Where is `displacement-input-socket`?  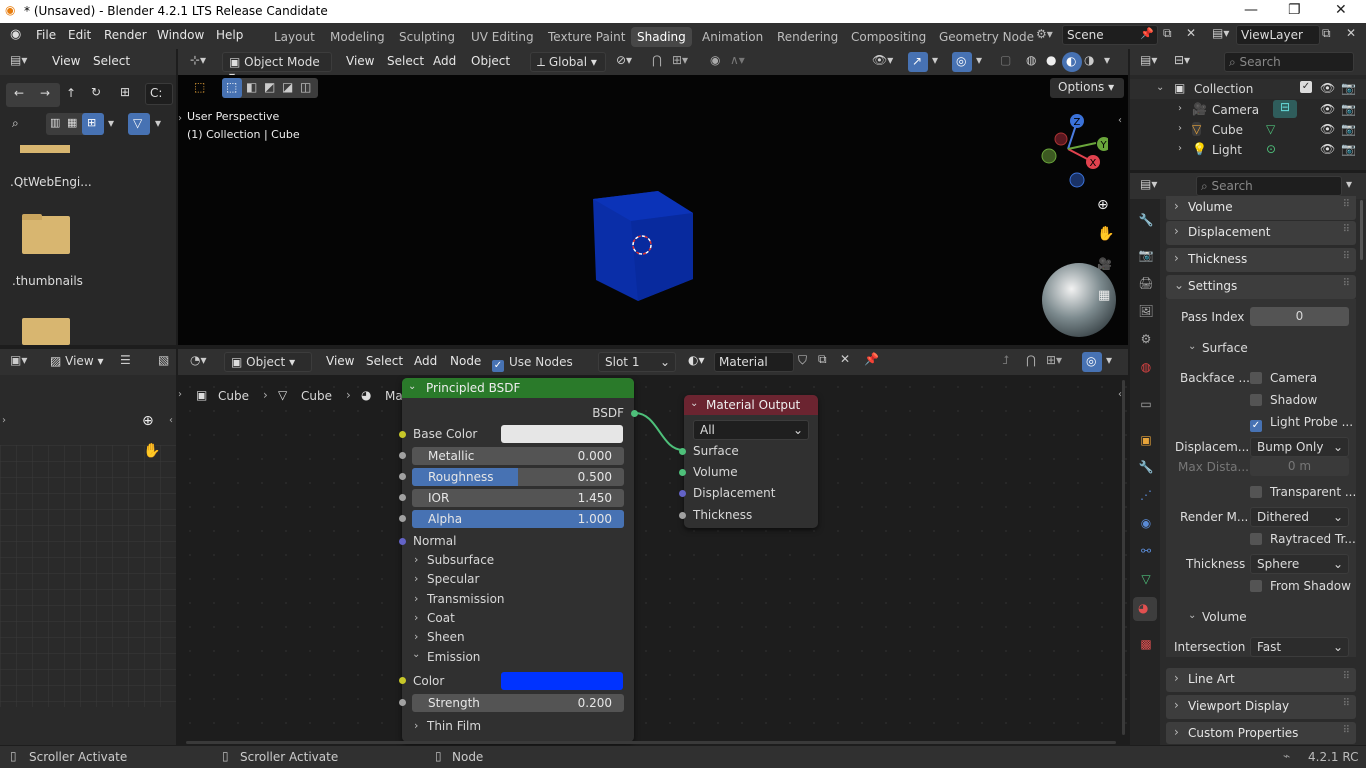
displacement-input-socket is located at coordinates (682, 493).